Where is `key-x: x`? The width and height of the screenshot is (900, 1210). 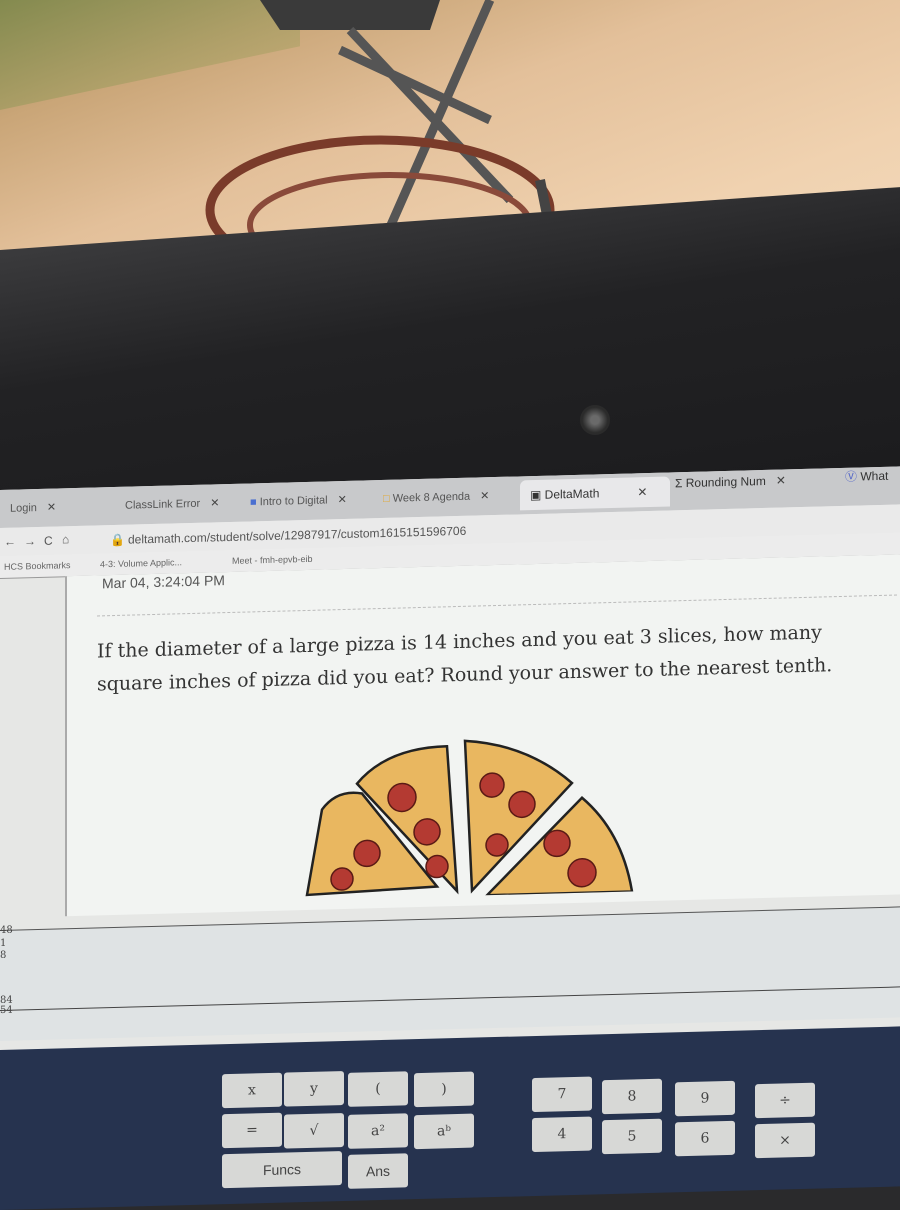
key-x: x is located at coordinates (252, 1090).